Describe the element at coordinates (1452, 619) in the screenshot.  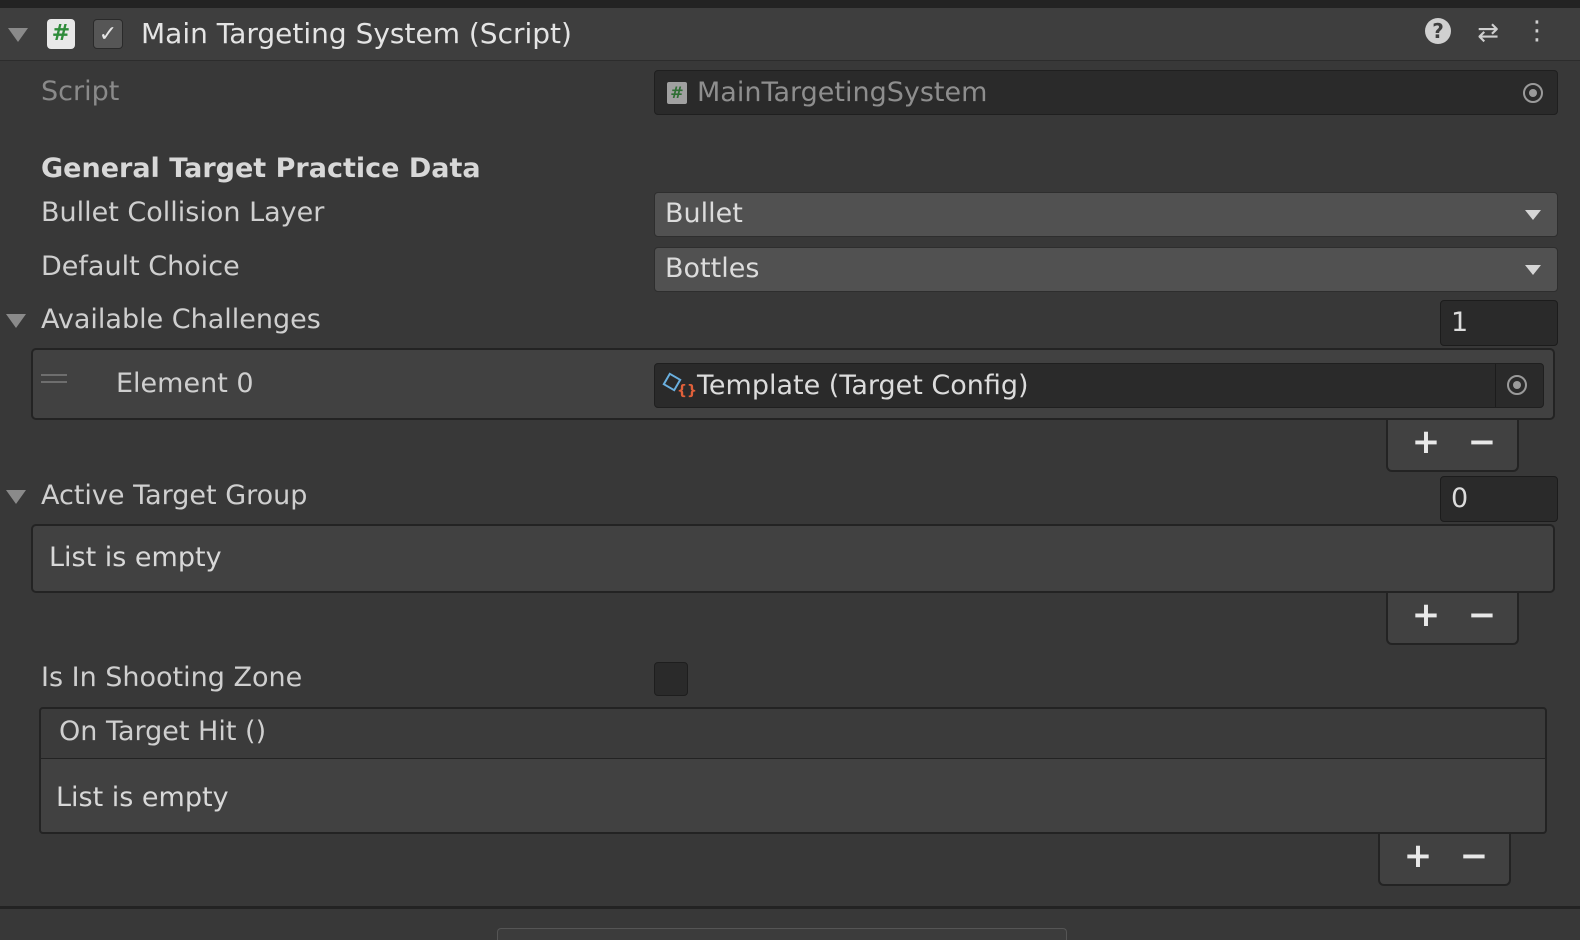
I see `active-target-group-add-remove: + −` at that location.